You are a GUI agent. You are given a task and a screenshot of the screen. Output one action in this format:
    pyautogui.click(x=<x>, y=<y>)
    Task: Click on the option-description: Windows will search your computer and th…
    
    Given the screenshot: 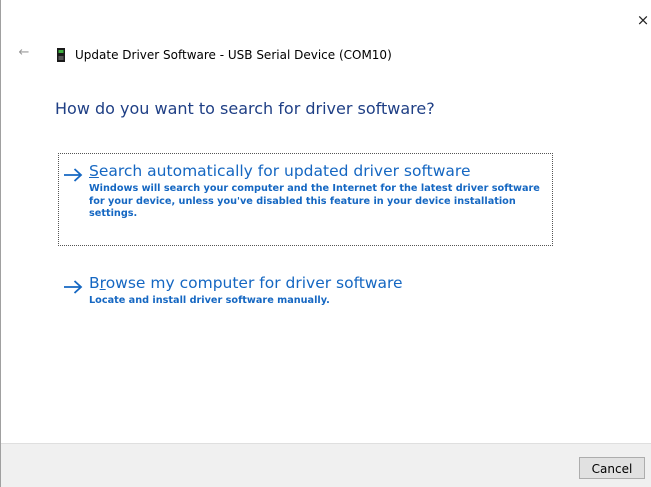 What is the action you would take?
    pyautogui.click(x=314, y=201)
    